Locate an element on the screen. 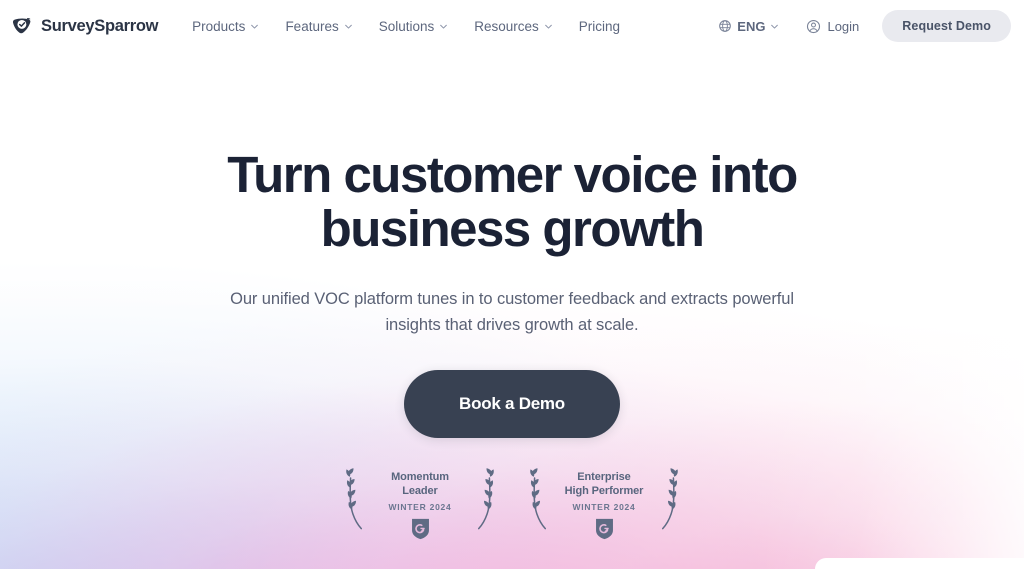 The width and height of the screenshot is (1024, 569). badge-content: Momentum Leader WINTER 2024 is located at coordinates (420, 501).